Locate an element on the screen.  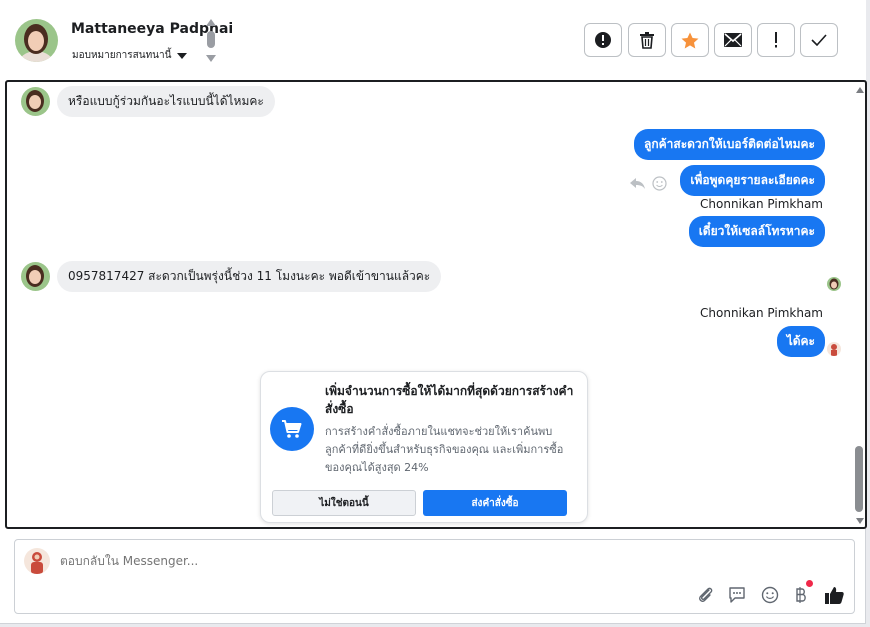
thumbs-up-icon is located at coordinates (834, 595).